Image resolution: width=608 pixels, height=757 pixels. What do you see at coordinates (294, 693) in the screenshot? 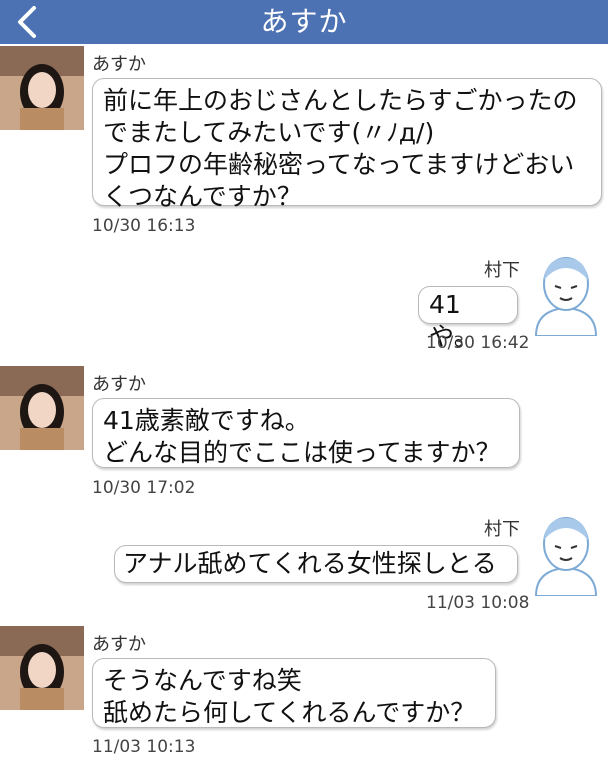
I see `message-bubble: そうなんですね笑 舐めたら何してくれるんですか？` at bounding box center [294, 693].